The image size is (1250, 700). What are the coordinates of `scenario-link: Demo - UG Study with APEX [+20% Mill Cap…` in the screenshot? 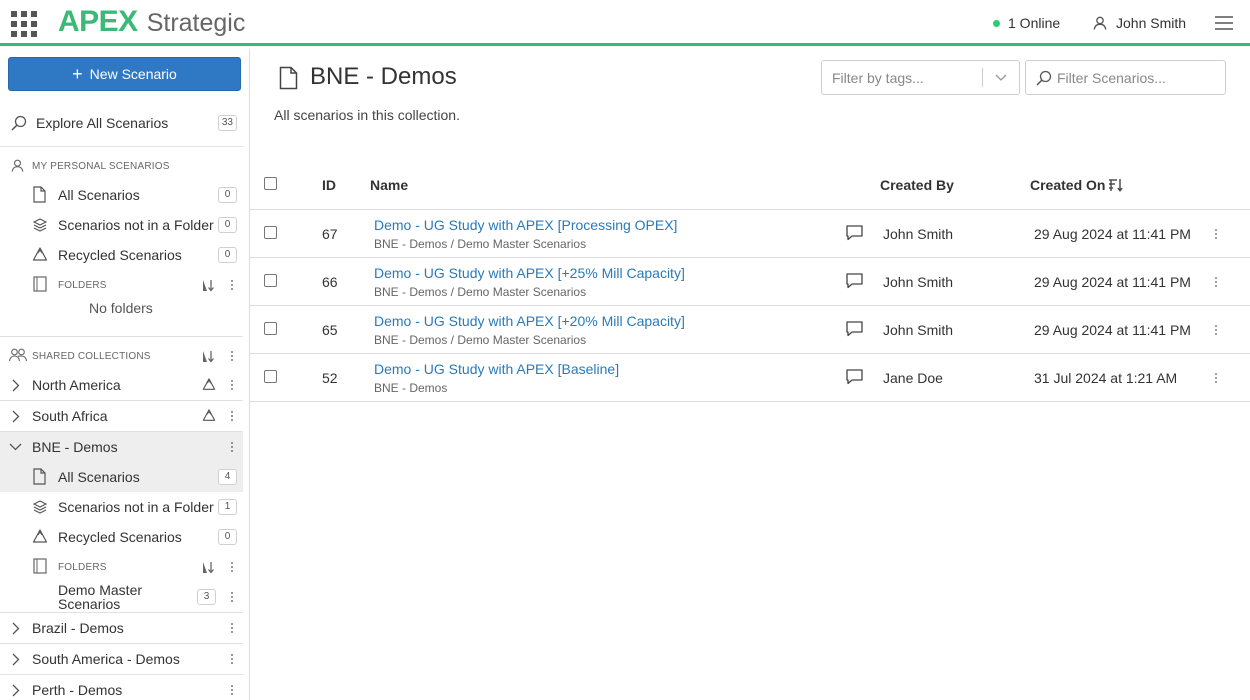 It's located at (529, 321).